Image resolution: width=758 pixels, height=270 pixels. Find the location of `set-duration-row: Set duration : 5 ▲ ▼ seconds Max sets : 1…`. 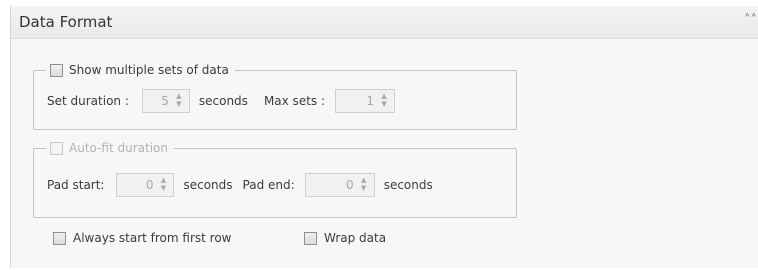

set-duration-row: Set duration : 5 ▲ ▼ seconds Max sets : 1… is located at coordinates (221, 101).